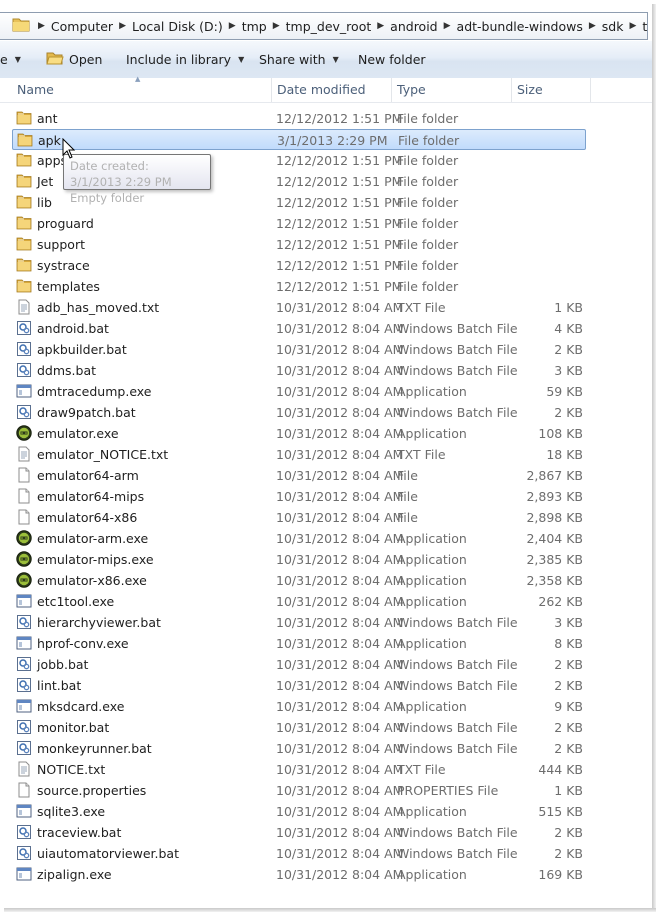 This screenshot has height=912, width=656. I want to click on breadcrumb-item: ▶ tmp, so click(245, 26).